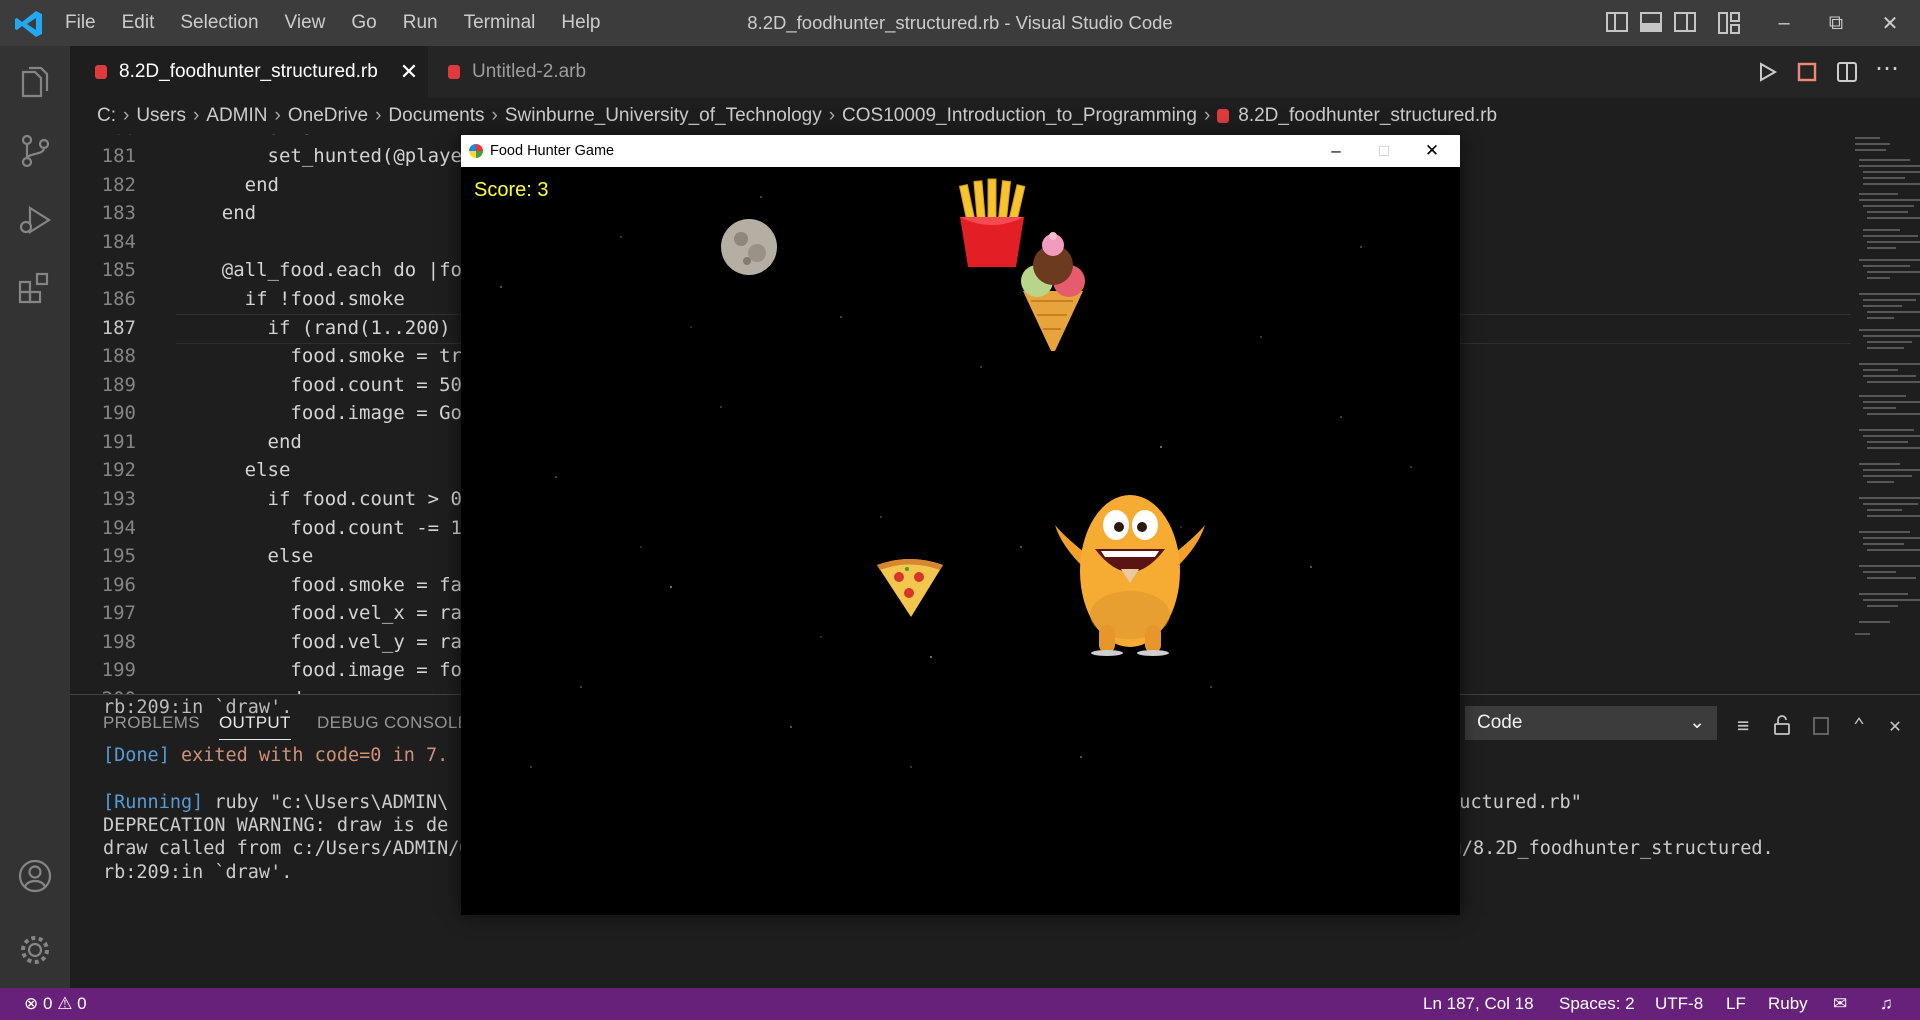 Image resolution: width=1920 pixels, height=1020 pixels. What do you see at coordinates (118, 499) in the screenshot?
I see `line-number: 193` at bounding box center [118, 499].